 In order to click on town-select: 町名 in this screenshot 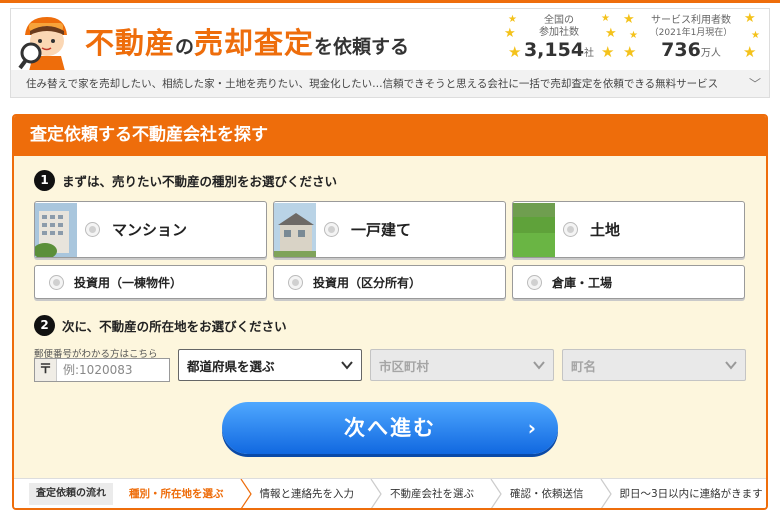, I will do `click(654, 365)`.